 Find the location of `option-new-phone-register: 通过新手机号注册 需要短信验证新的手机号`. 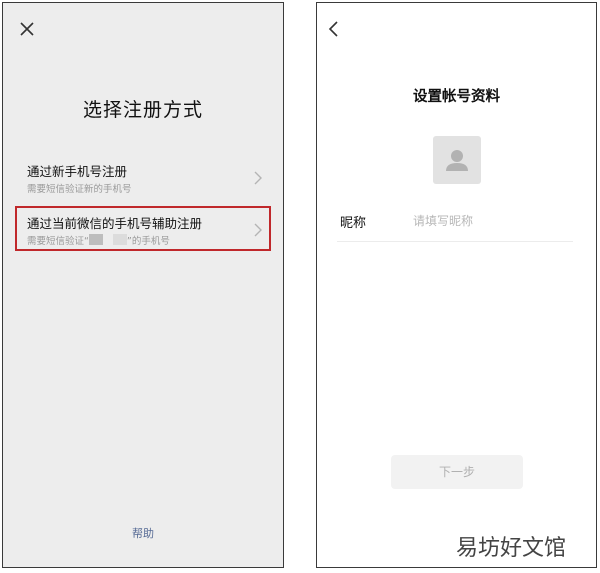

option-new-phone-register: 通过新手机号注册 需要短信验证新的手机号 is located at coordinates (144, 179).